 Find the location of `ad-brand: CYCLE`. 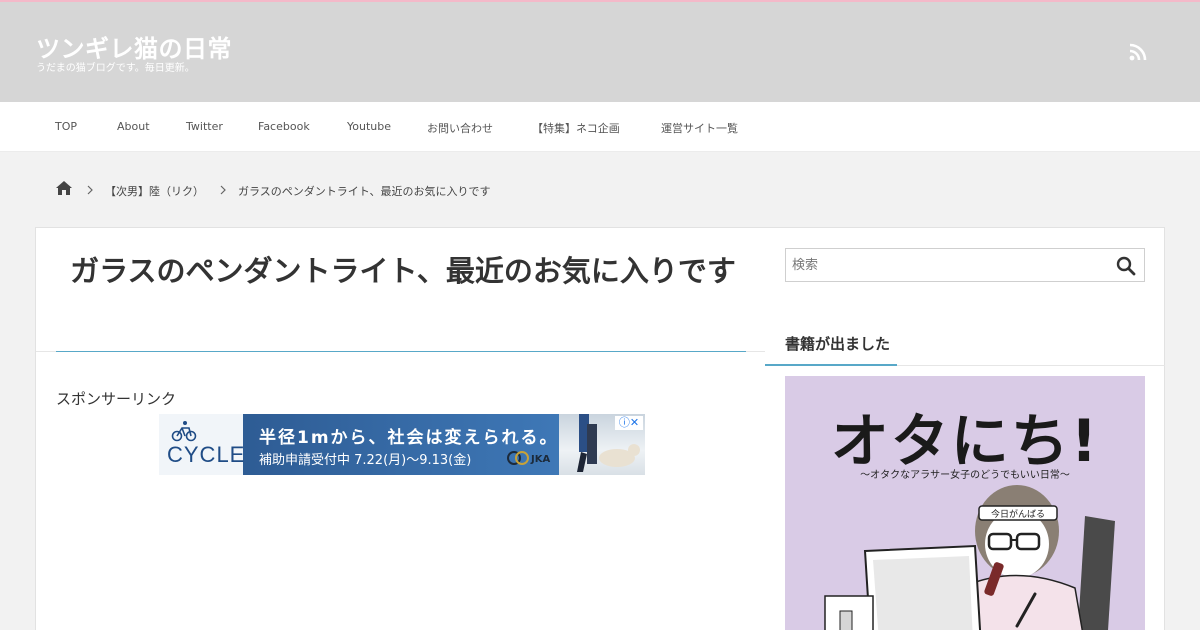

ad-brand: CYCLE is located at coordinates (206, 454).